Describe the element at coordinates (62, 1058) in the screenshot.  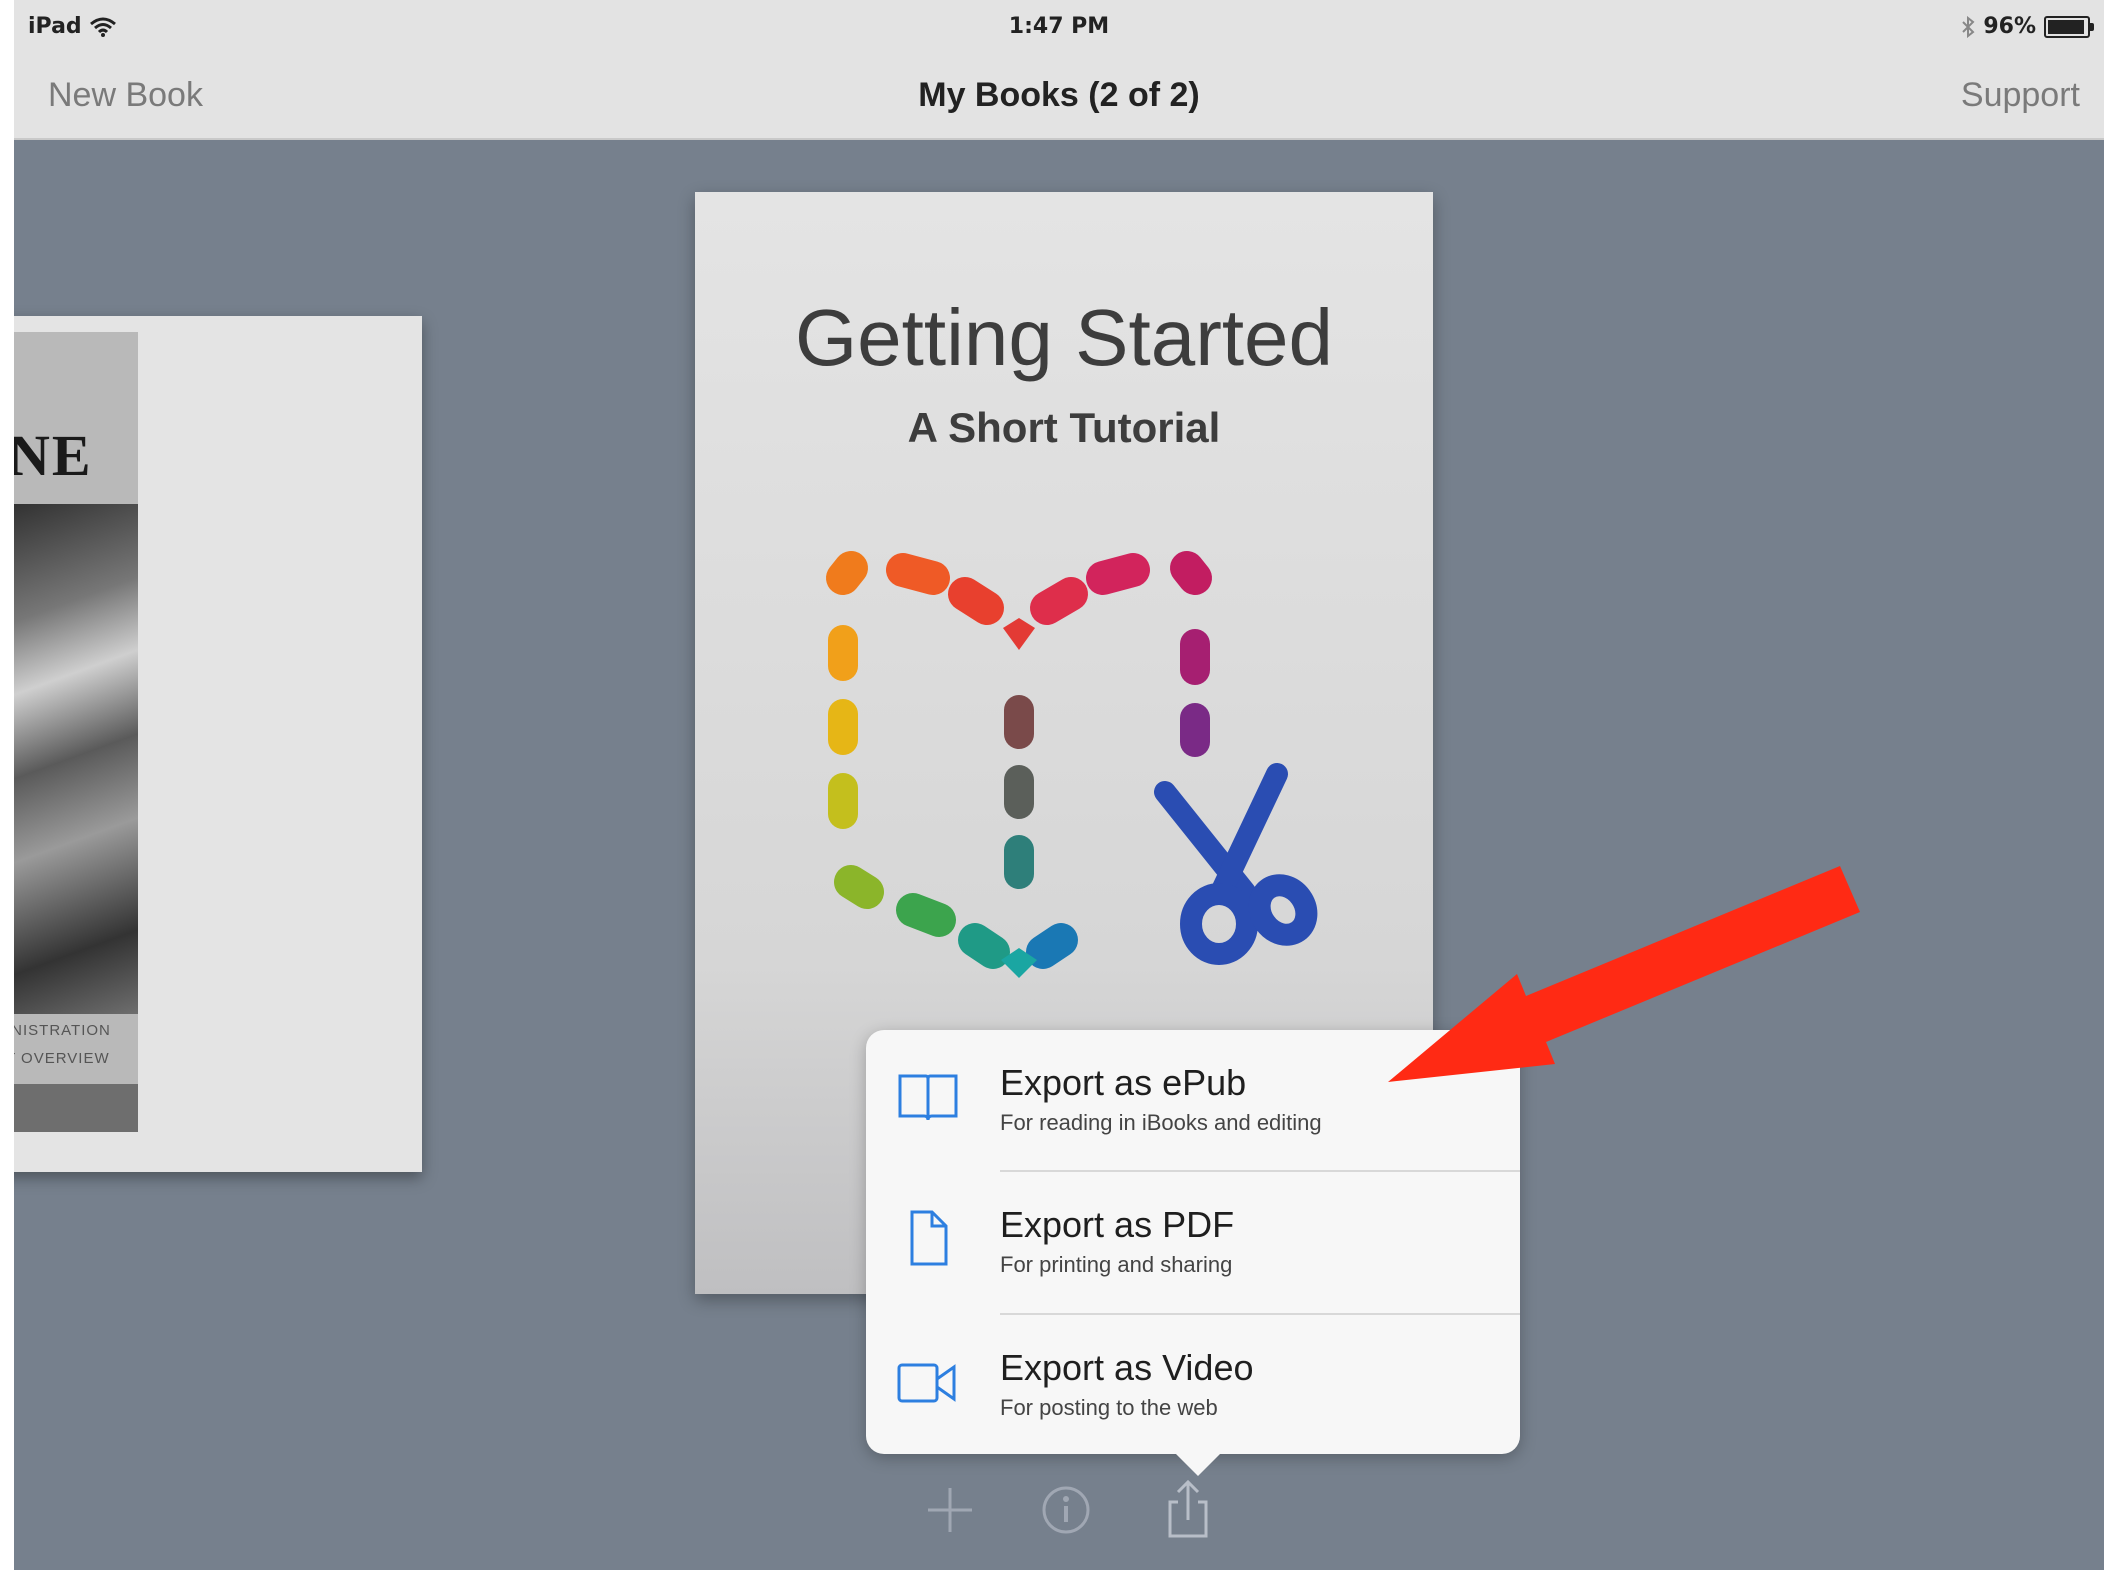
I see `cover-caption-line-2: T OVERVIEW` at that location.